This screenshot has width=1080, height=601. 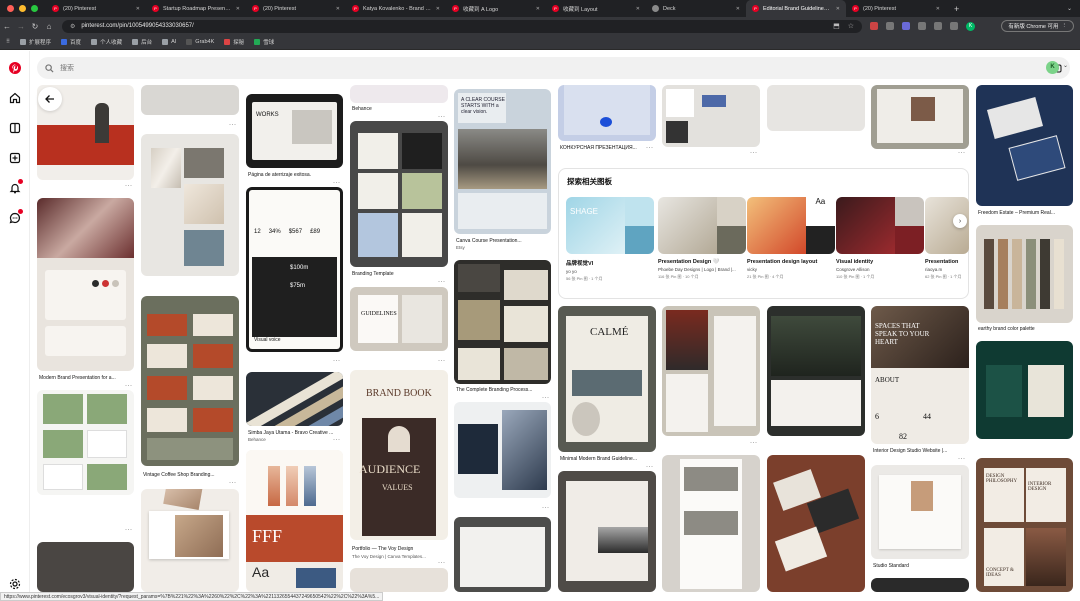 I want to click on bookmark-item: AI, so click(x=169, y=42).